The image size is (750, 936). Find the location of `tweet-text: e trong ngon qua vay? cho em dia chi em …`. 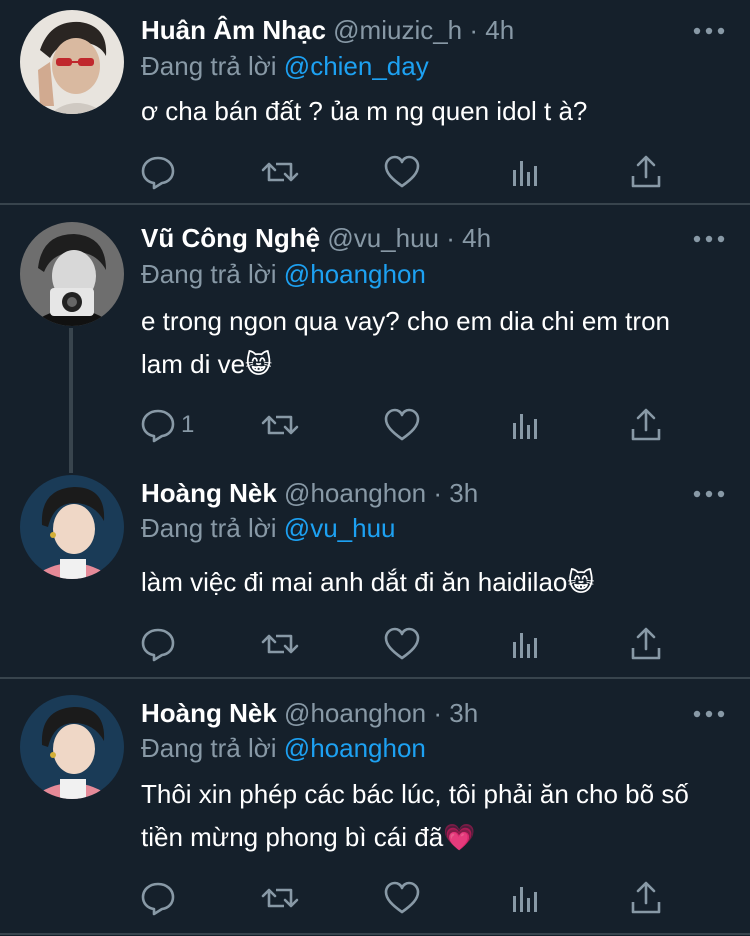

tweet-text: e trong ngon qua vay? cho em dia chi em … is located at coordinates (405, 342).